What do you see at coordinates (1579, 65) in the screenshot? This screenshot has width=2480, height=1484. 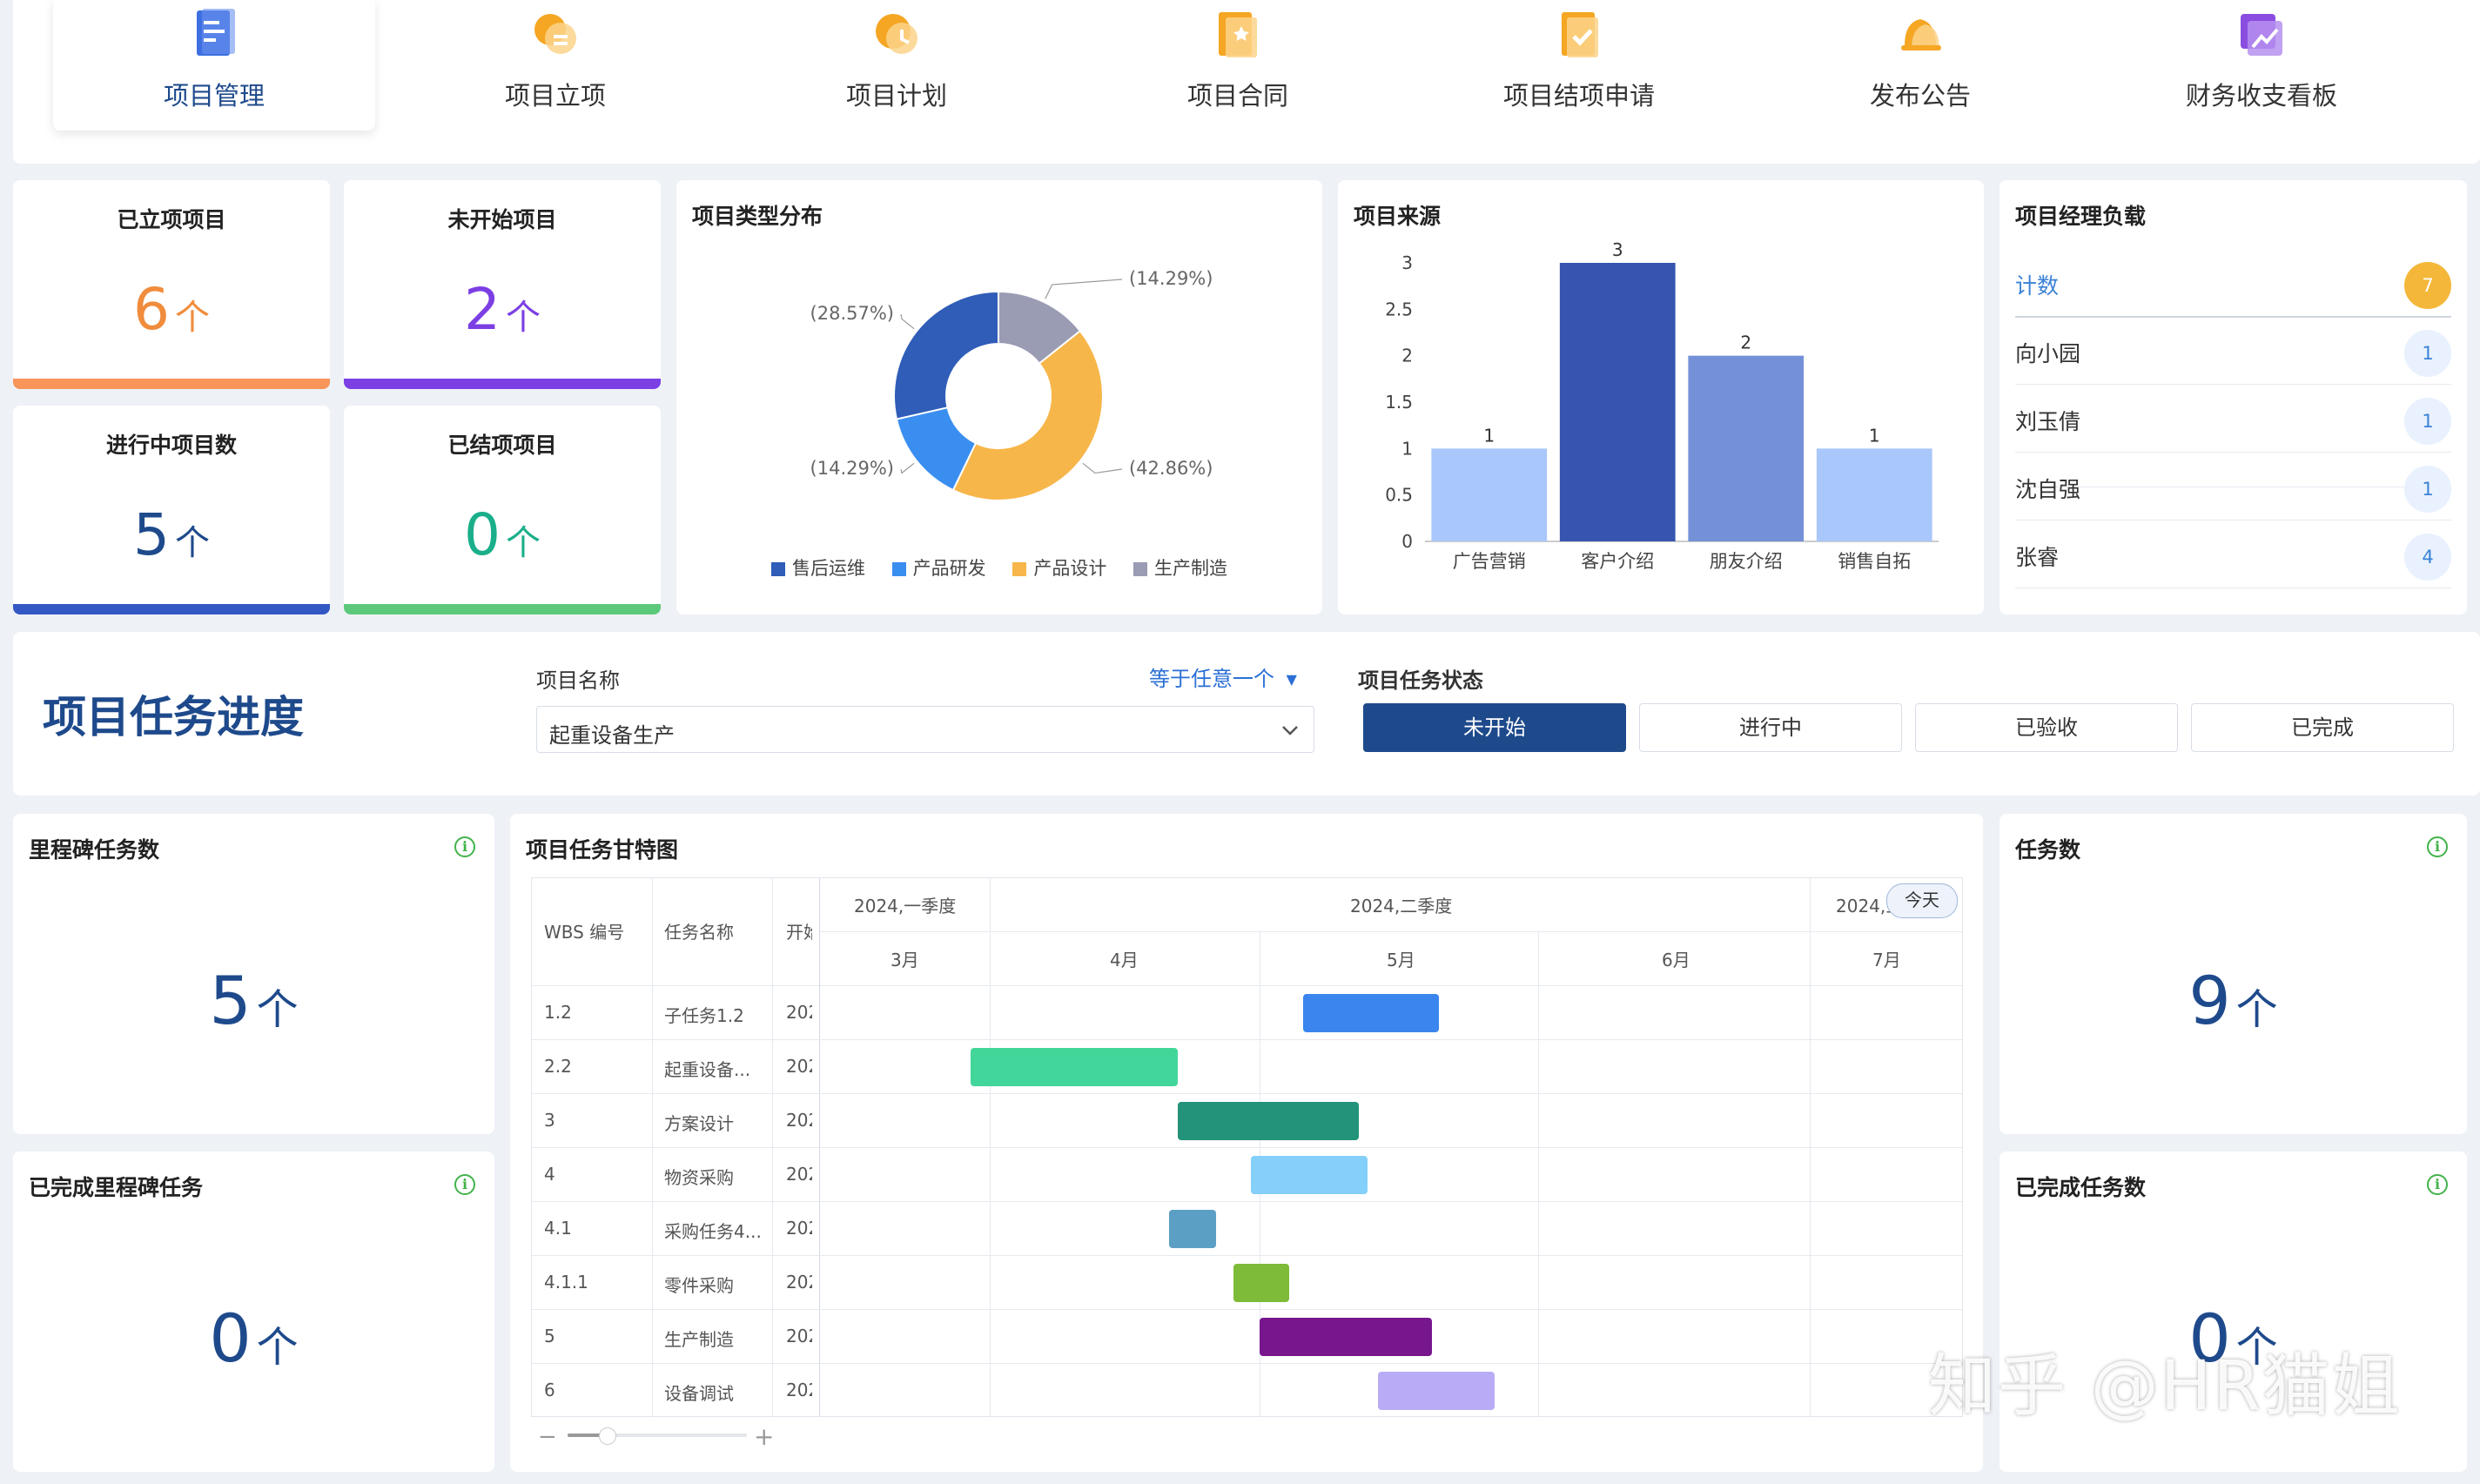 I see `nav-item-closure-request: 项目结项申请` at bounding box center [1579, 65].